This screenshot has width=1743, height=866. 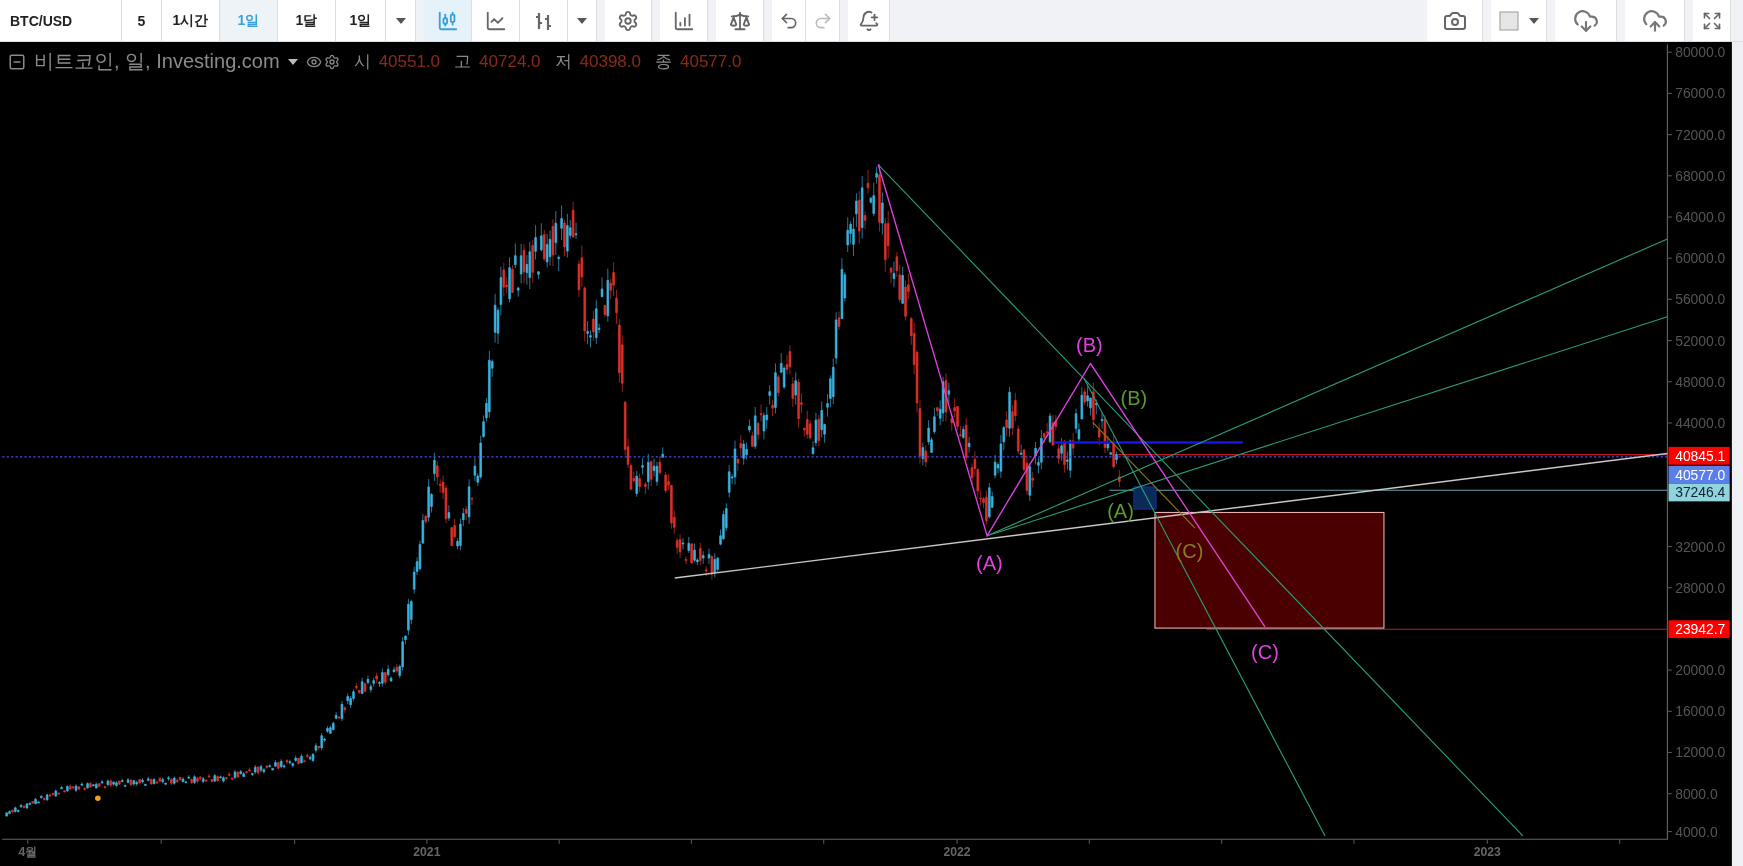 What do you see at coordinates (1699, 455) in the screenshot?
I see `price-tag: 40845.1` at bounding box center [1699, 455].